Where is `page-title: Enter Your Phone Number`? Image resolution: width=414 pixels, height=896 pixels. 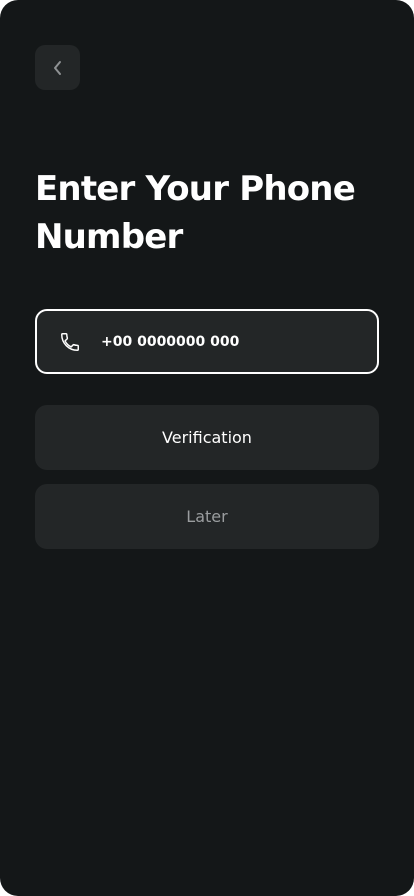 page-title: Enter Your Phone Number is located at coordinates (195, 213).